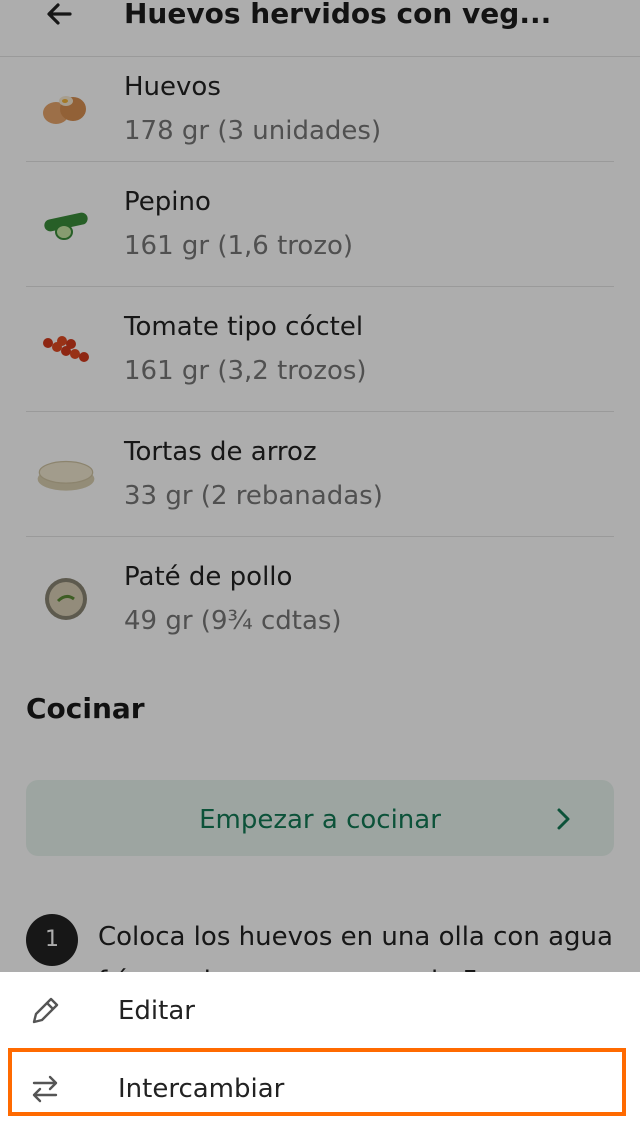 The width and height of the screenshot is (640, 1128). I want to click on edit-option: Editar, so click(320, 1010).